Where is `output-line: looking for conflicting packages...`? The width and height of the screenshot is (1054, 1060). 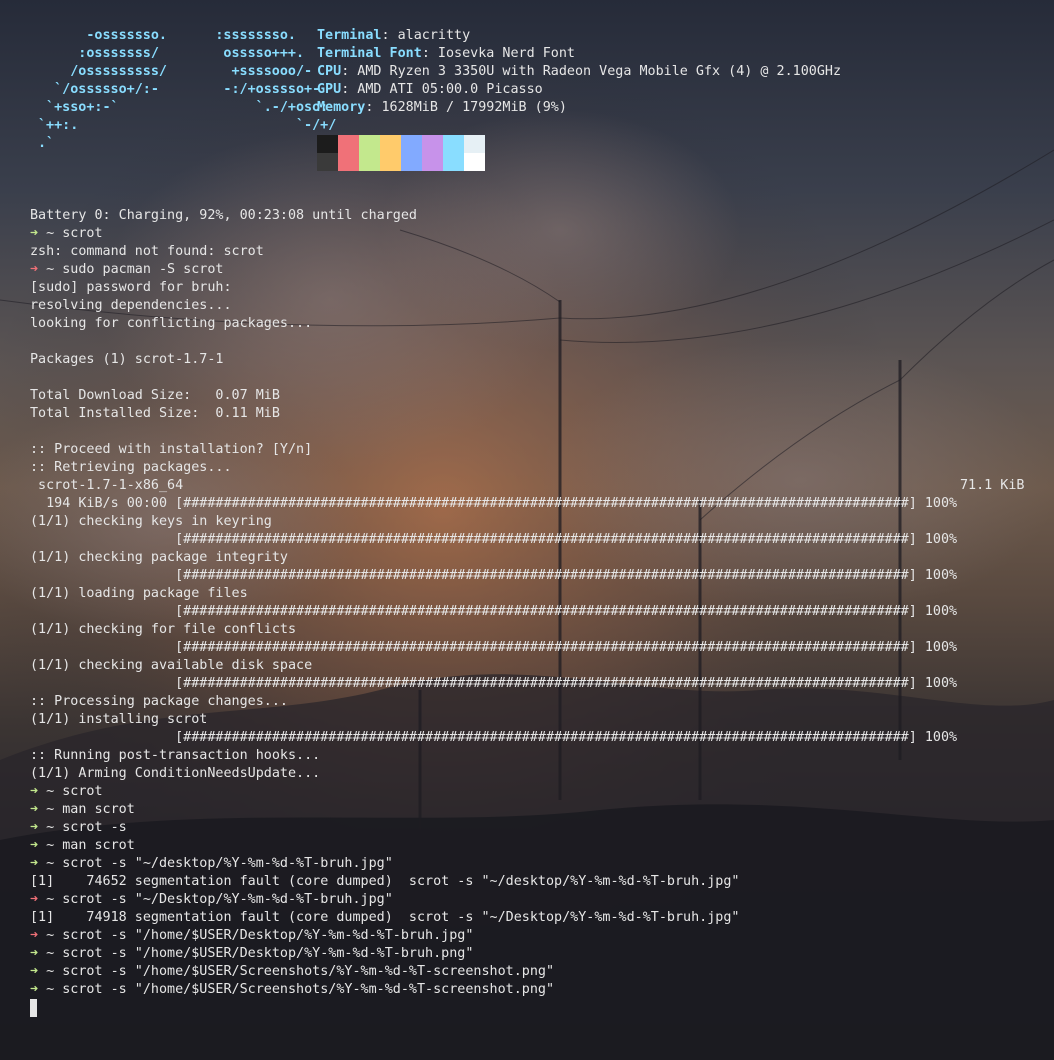 output-line: looking for conflicting packages... is located at coordinates (530, 324).